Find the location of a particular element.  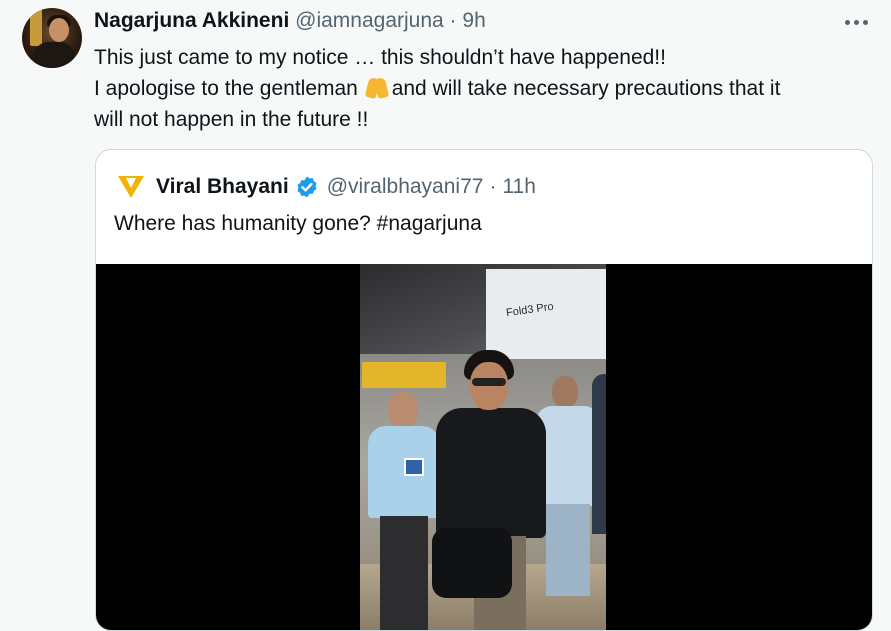

quoted-tweet-header: Viral Bhayani @viralbhayani77 · 11h is located at coordinates (327, 187).